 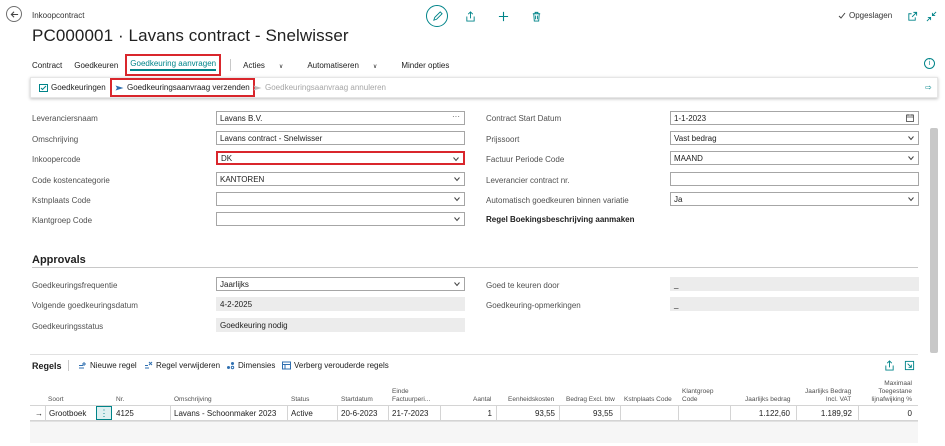 What do you see at coordinates (934, 240) in the screenshot?
I see `scrollbar` at bounding box center [934, 240].